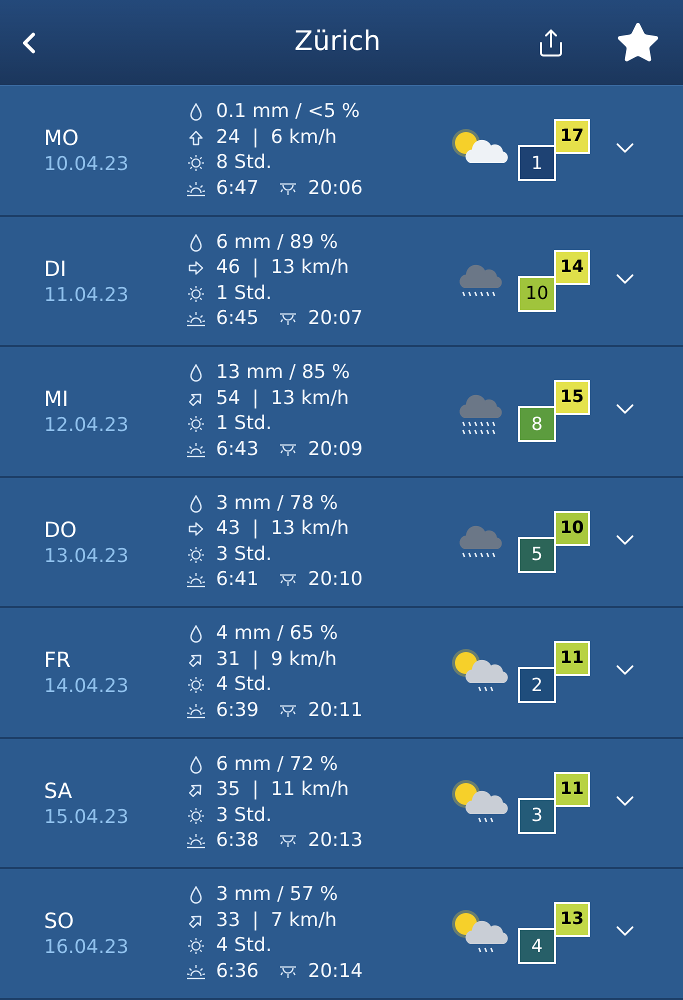 This screenshot has height=1000, width=683. Describe the element at coordinates (537, 554) in the screenshot. I see `min-temperature: 5` at that location.